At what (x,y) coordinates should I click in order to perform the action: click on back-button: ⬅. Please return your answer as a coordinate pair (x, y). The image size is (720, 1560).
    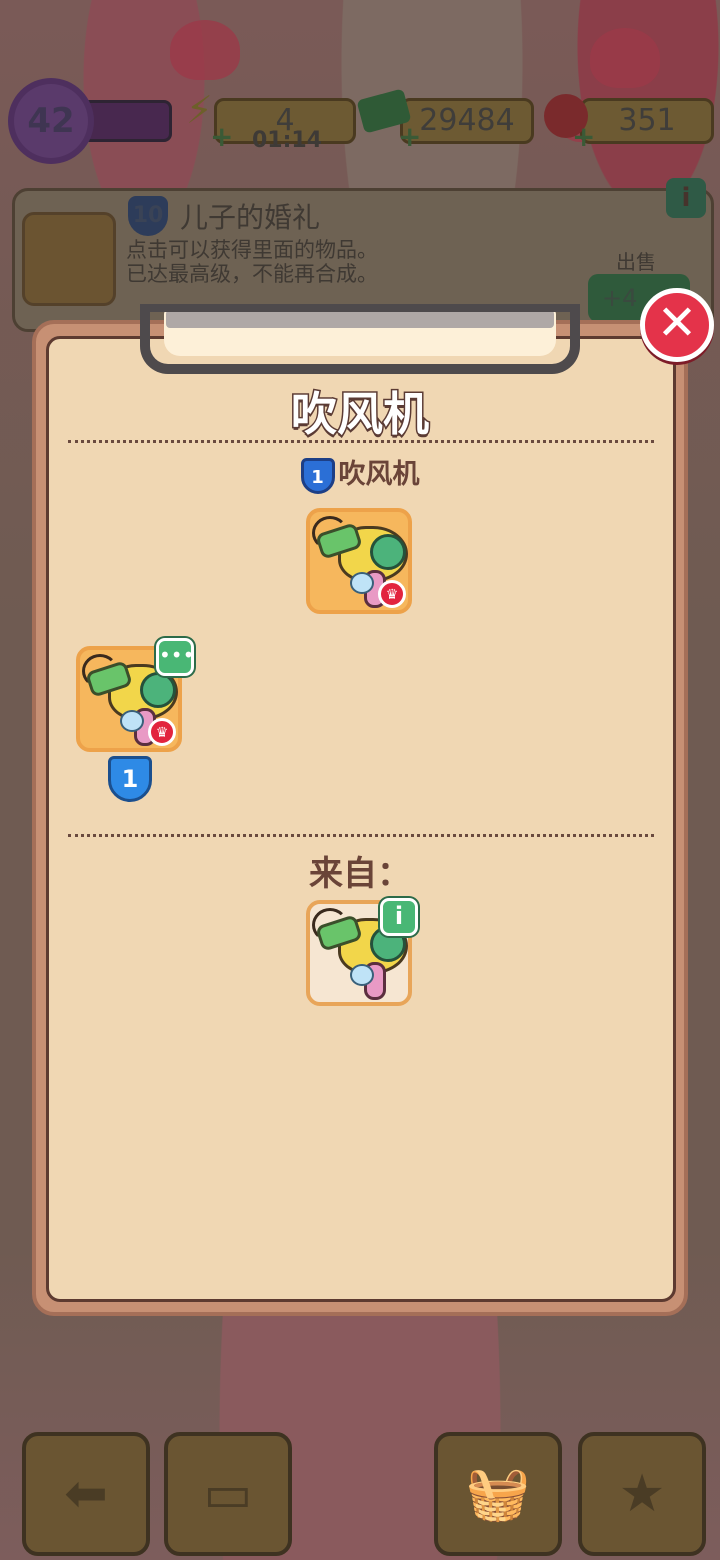
    Looking at the image, I should click on (86, 1494).